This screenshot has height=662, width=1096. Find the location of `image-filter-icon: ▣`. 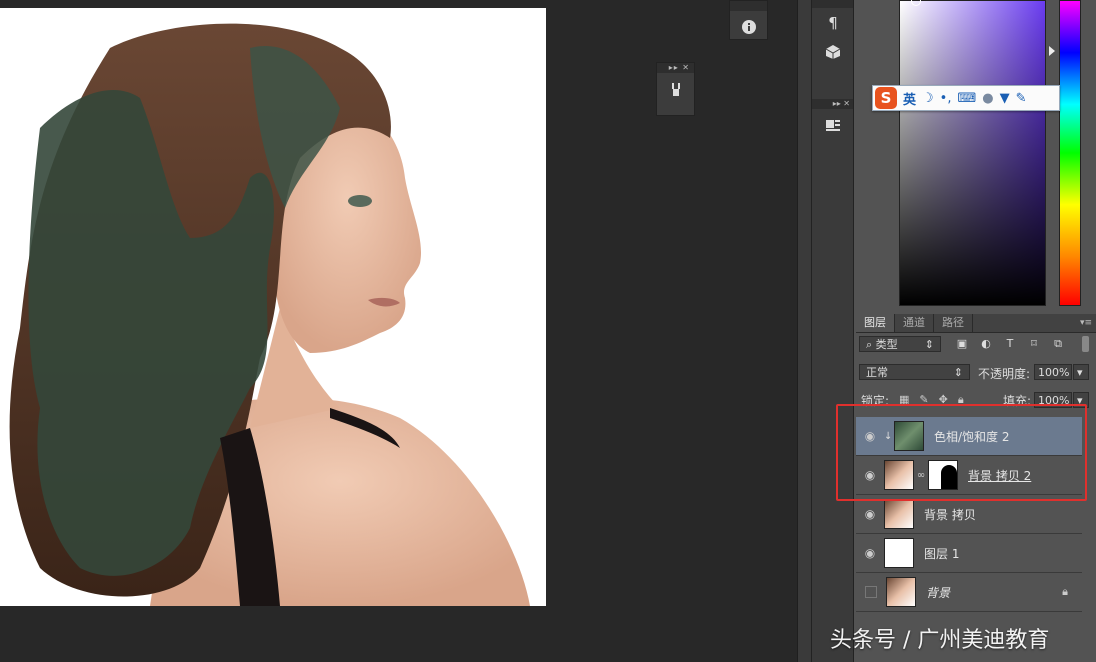

image-filter-icon: ▣ is located at coordinates (962, 344).